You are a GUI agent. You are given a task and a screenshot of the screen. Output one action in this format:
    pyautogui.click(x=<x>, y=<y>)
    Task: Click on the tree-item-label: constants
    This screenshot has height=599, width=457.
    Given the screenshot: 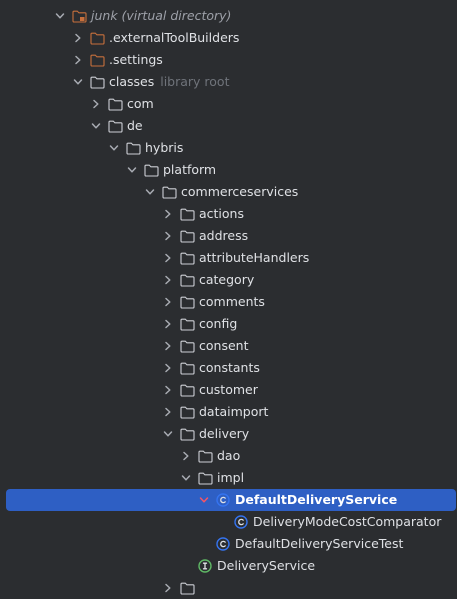 What is the action you would take?
    pyautogui.click(x=229, y=367)
    